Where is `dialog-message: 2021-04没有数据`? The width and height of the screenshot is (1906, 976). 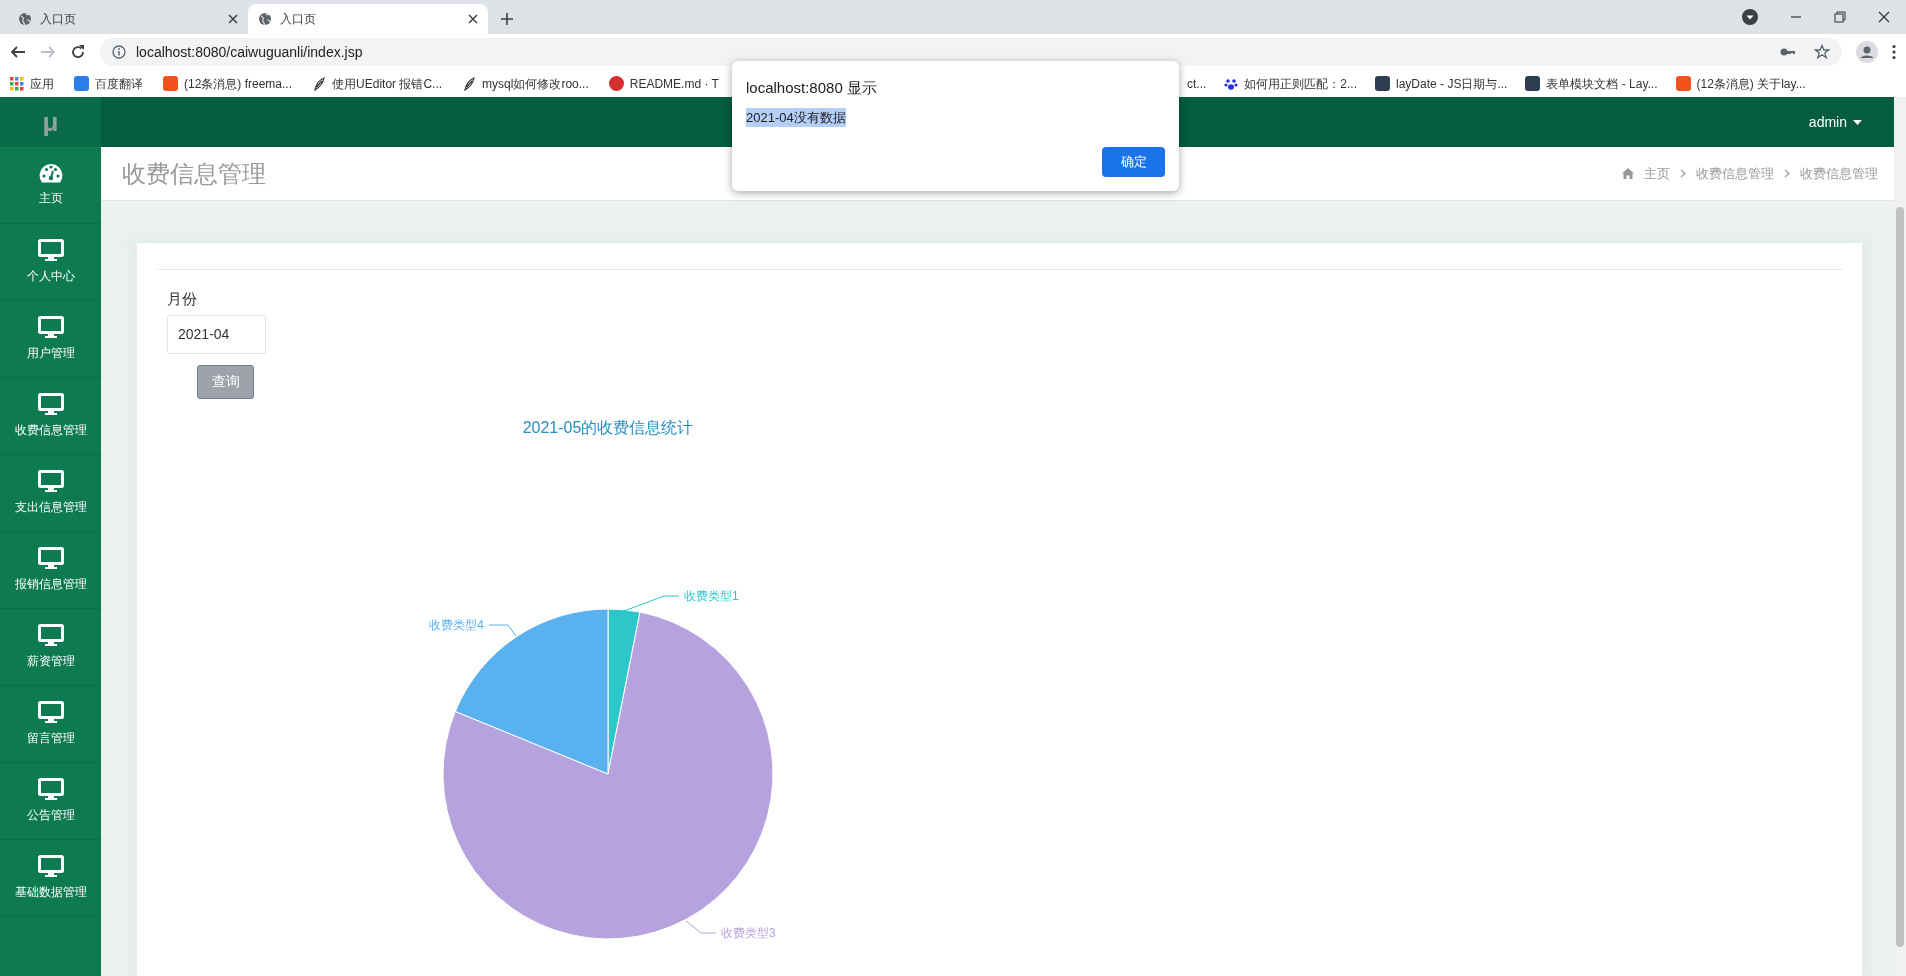
dialog-message: 2021-04没有数据 is located at coordinates (796, 117).